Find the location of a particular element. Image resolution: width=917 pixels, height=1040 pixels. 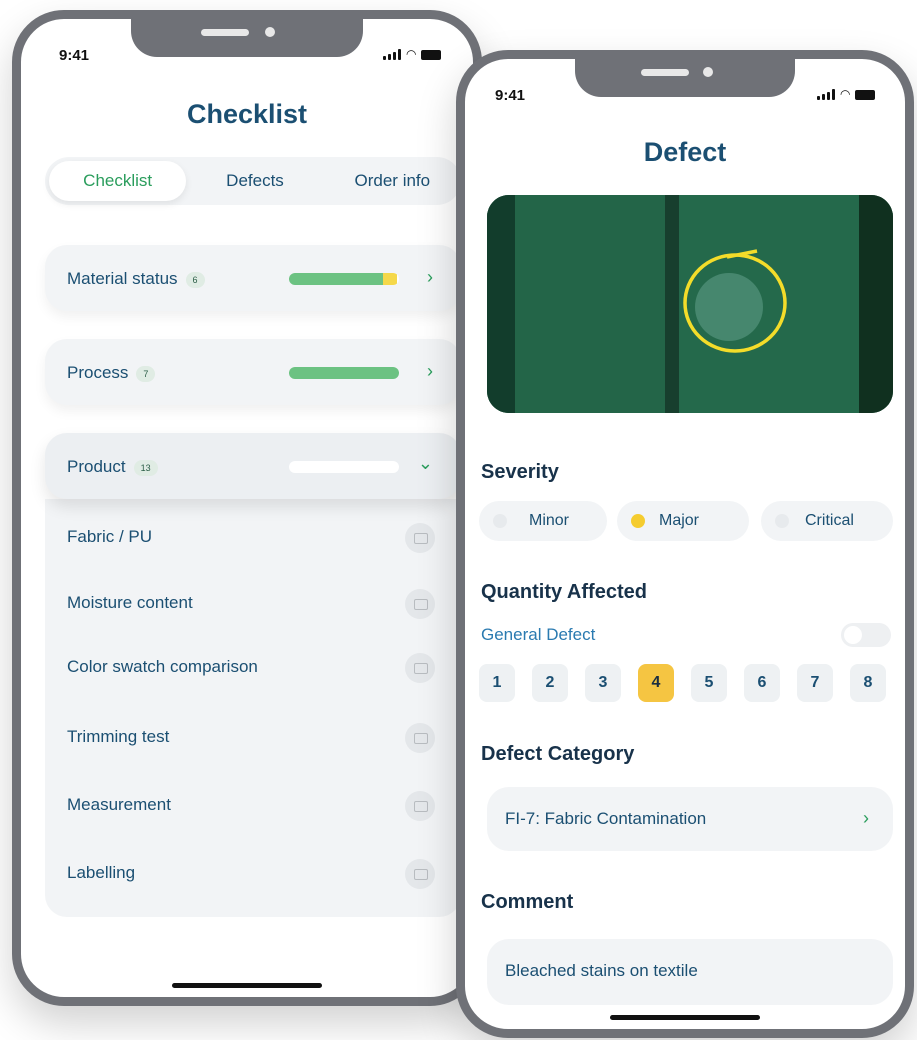

general-defect-toggle is located at coordinates (866, 635).